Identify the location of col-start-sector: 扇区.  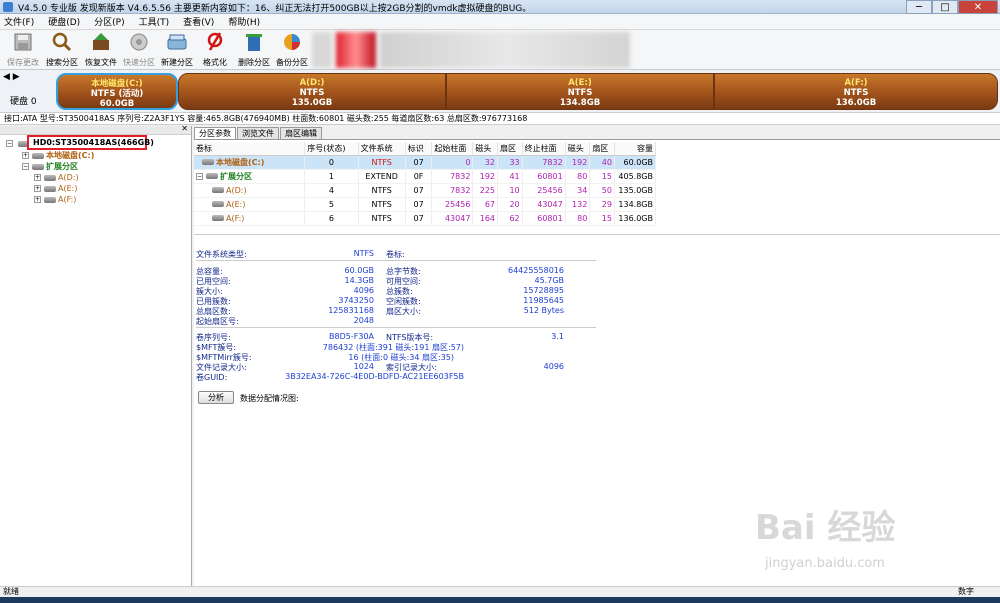
(510, 149).